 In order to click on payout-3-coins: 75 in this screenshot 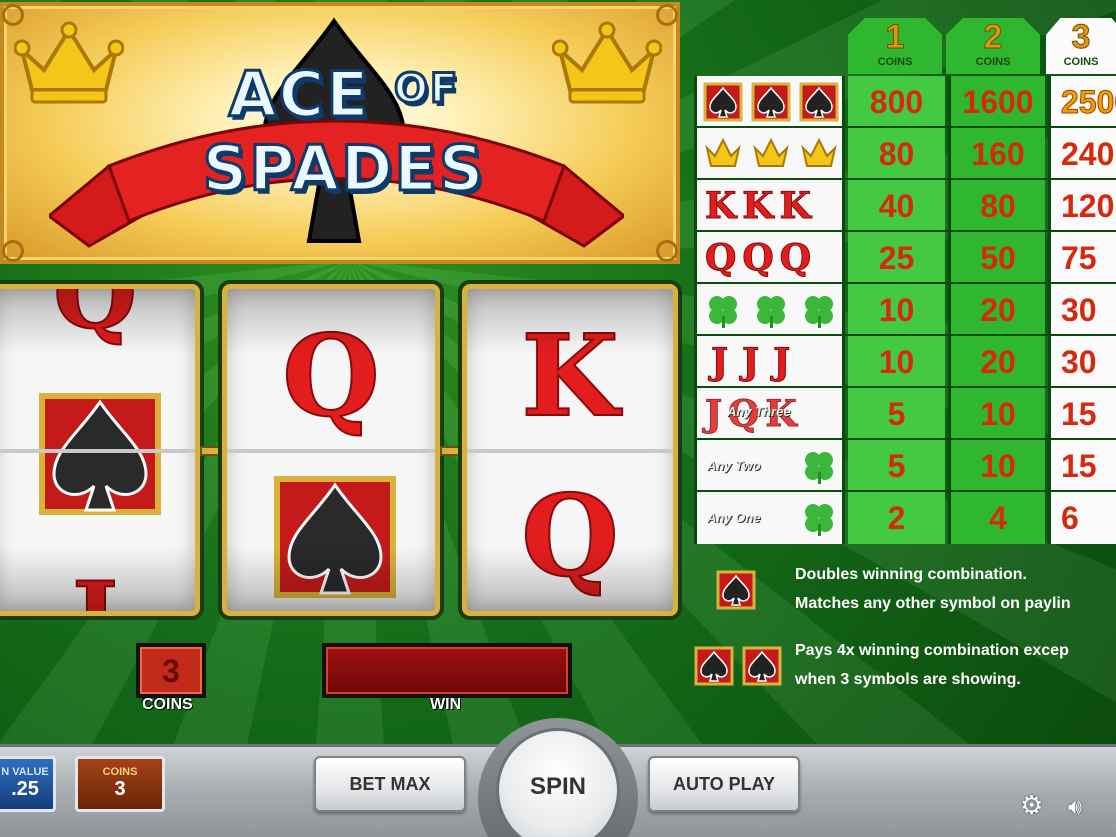, I will do `click(1082, 257)`.